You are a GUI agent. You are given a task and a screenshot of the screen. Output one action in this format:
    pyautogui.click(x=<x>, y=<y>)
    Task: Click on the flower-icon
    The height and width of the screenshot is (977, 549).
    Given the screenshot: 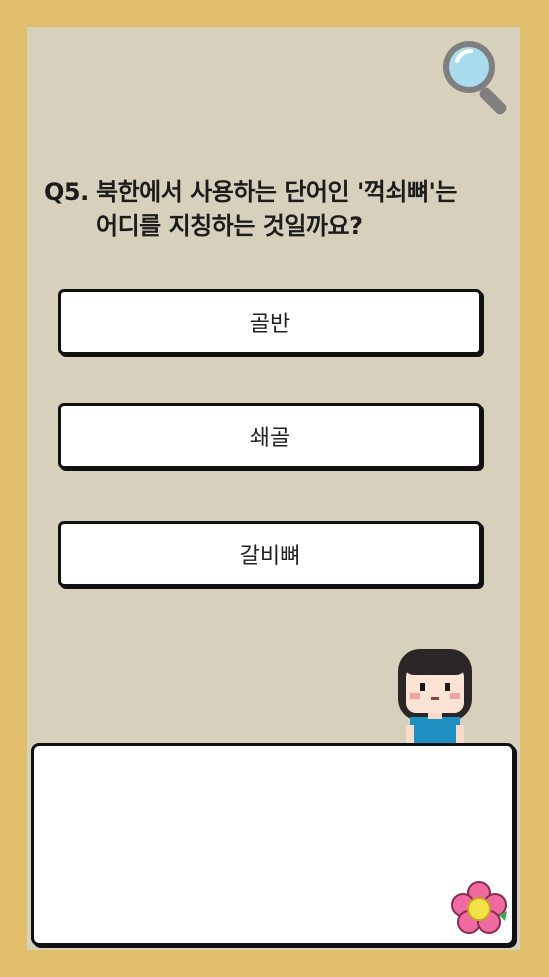 What is the action you would take?
    pyautogui.click(x=479, y=907)
    